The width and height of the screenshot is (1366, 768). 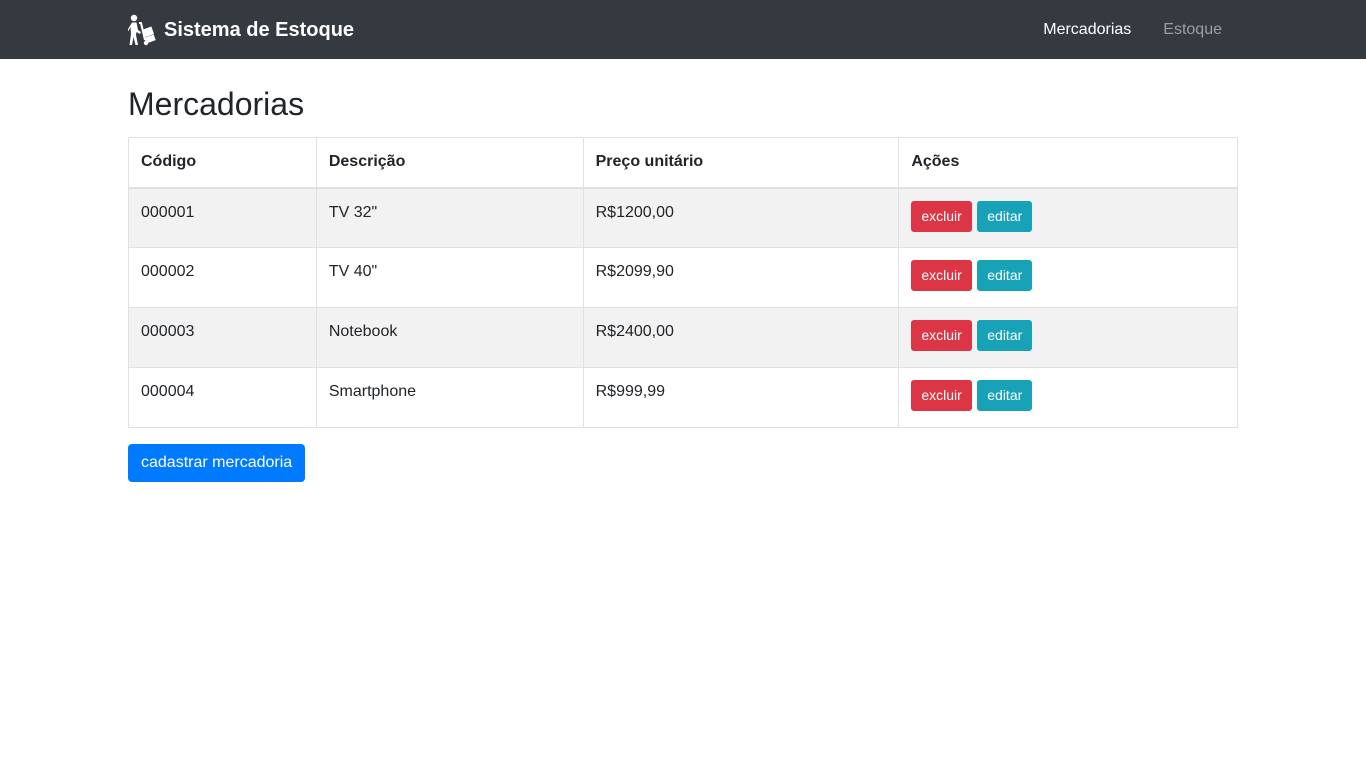 What do you see at coordinates (222, 277) in the screenshot?
I see `cell-codigo: 000002` at bounding box center [222, 277].